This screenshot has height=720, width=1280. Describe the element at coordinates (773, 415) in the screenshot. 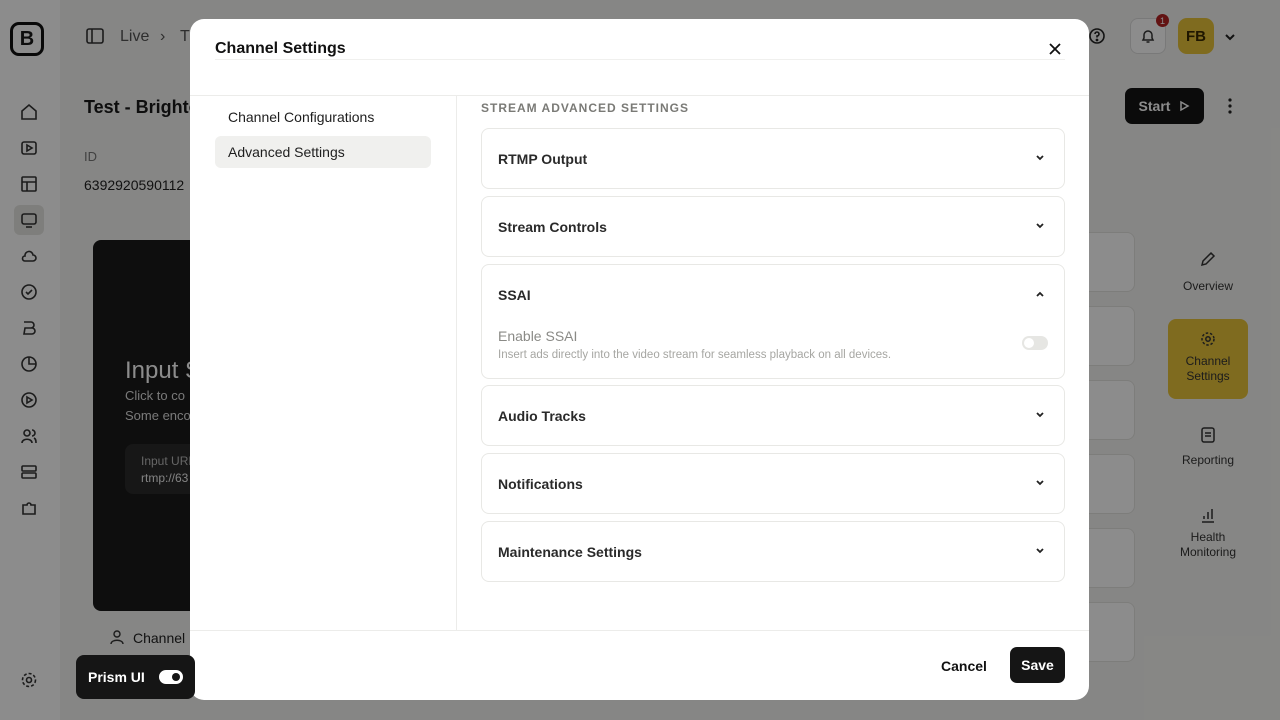

I see `accordion-audio-tracks: Audio Tracks` at that location.